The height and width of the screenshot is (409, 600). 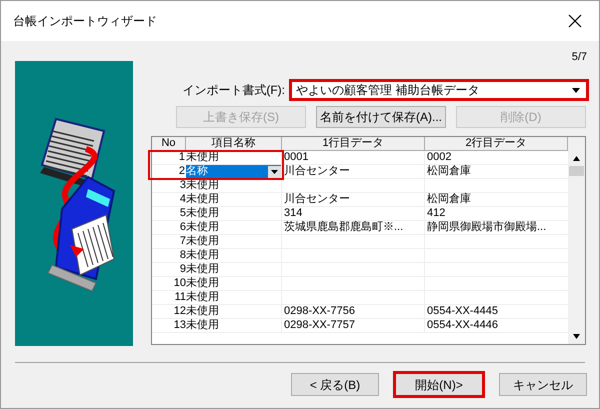 What do you see at coordinates (439, 384) in the screenshot?
I see `wizard-button: 開始(N)>` at bounding box center [439, 384].